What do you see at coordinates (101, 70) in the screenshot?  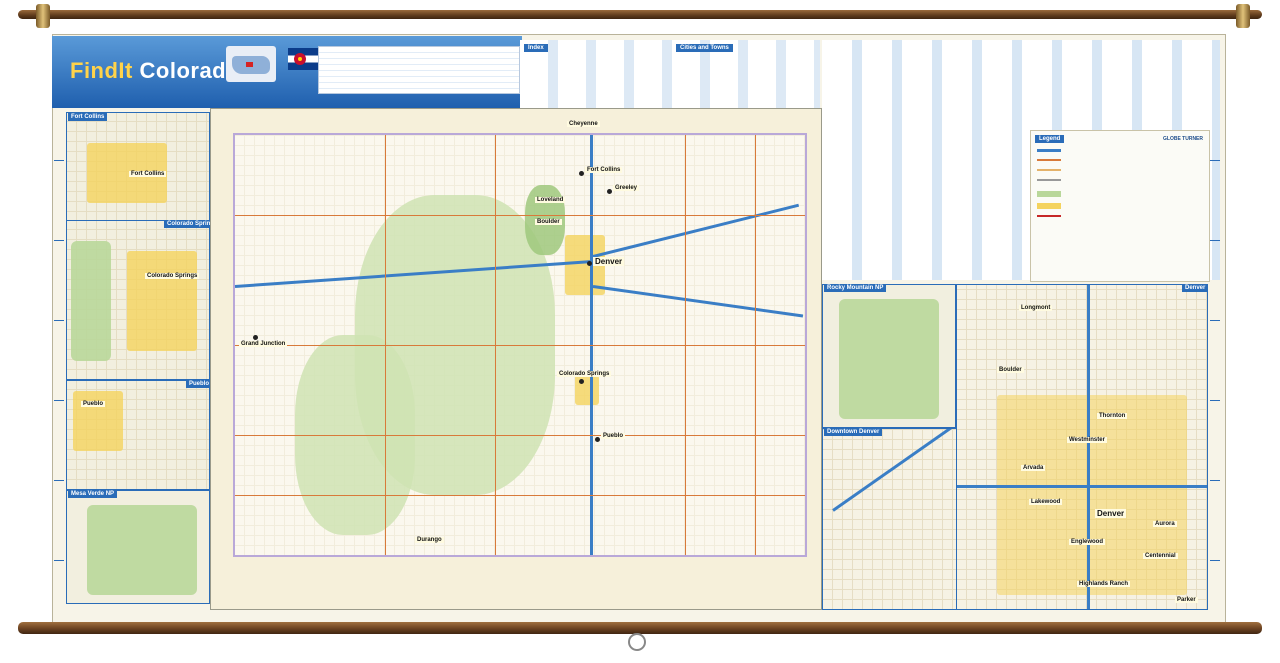 I see `brand-label: FindIt` at bounding box center [101, 70].